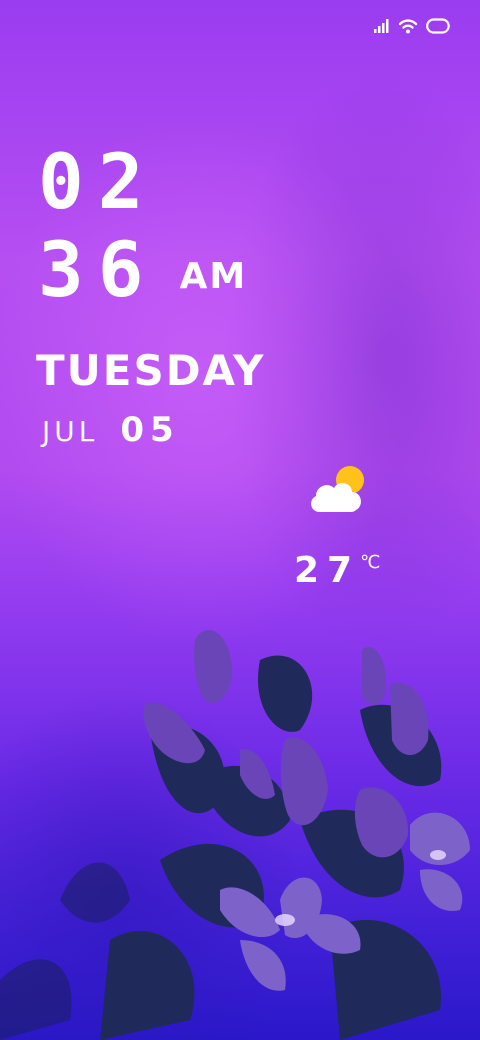 The height and width of the screenshot is (1040, 480). I want to click on temperature-unit: ℃, so click(370, 562).